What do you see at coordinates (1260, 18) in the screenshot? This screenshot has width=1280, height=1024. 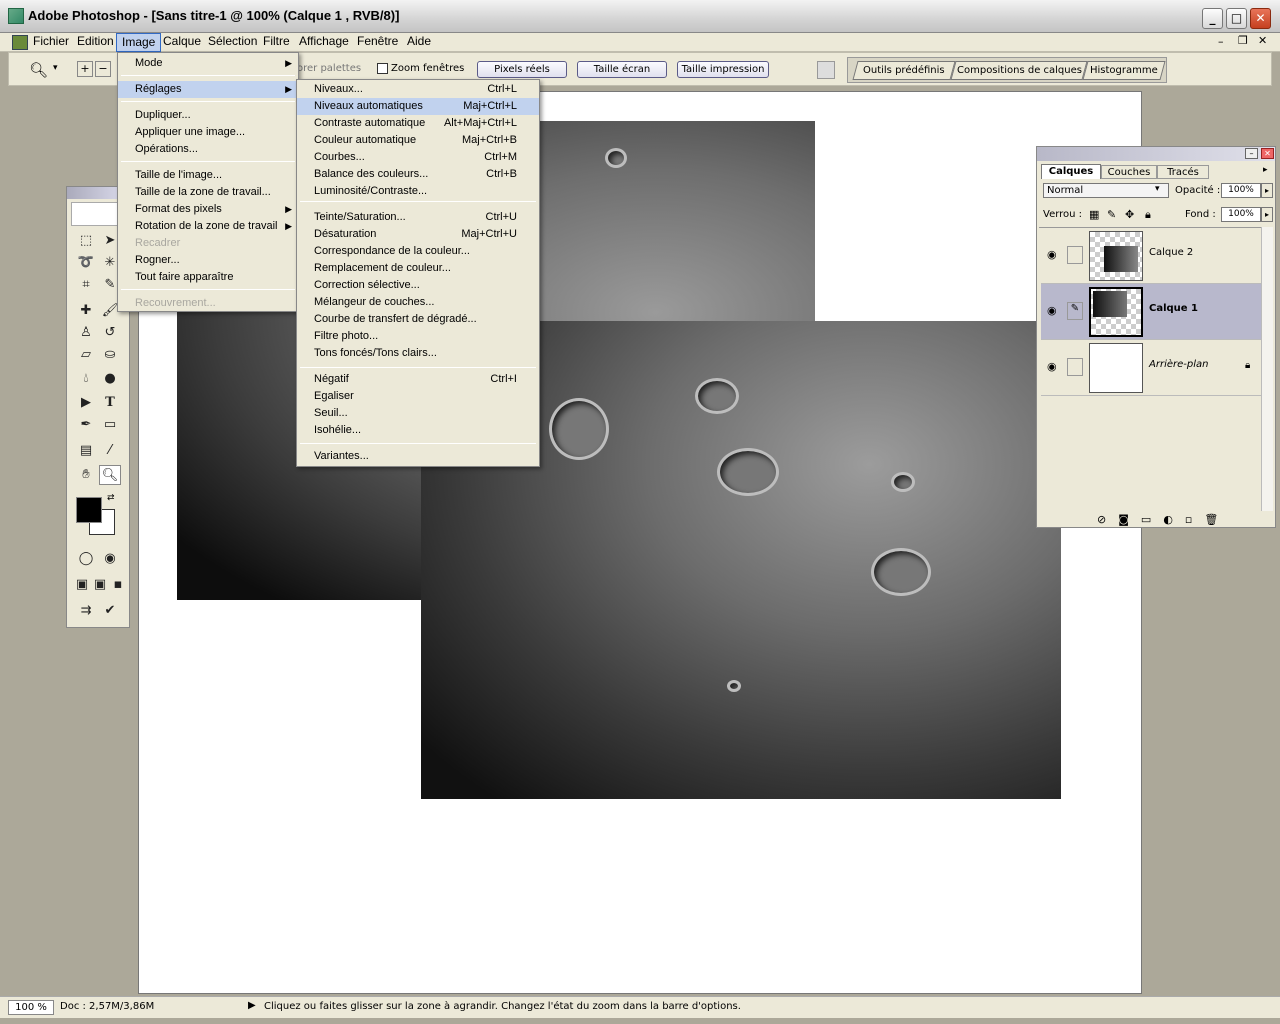 I see `close-button: ✕` at bounding box center [1260, 18].